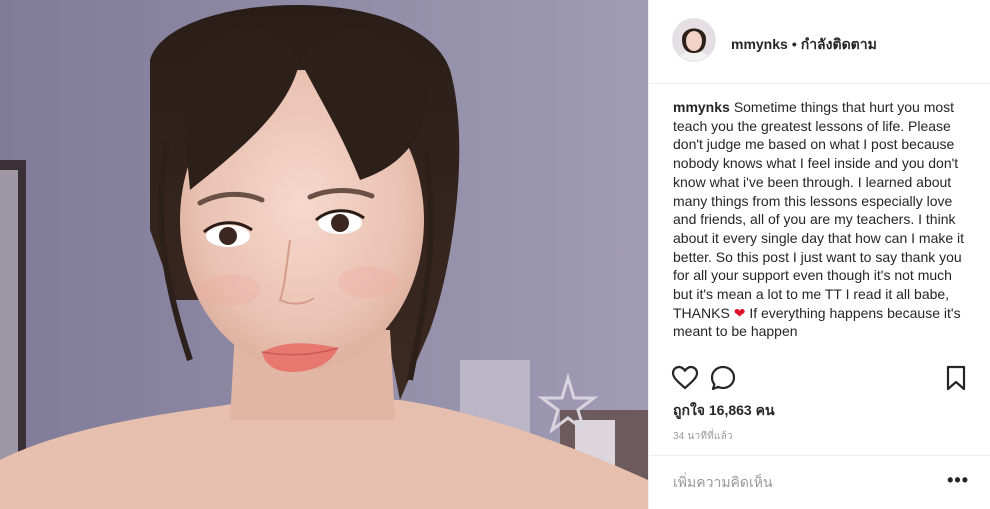 Image resolution: width=990 pixels, height=509 pixels. I want to click on save-button, so click(956, 378).